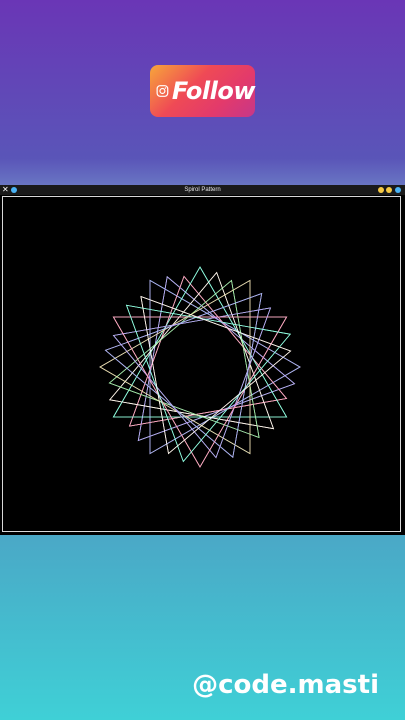 The height and width of the screenshot is (720, 405). I want to click on window-titlebar: ✕ Spirol Pattern, so click(202, 190).